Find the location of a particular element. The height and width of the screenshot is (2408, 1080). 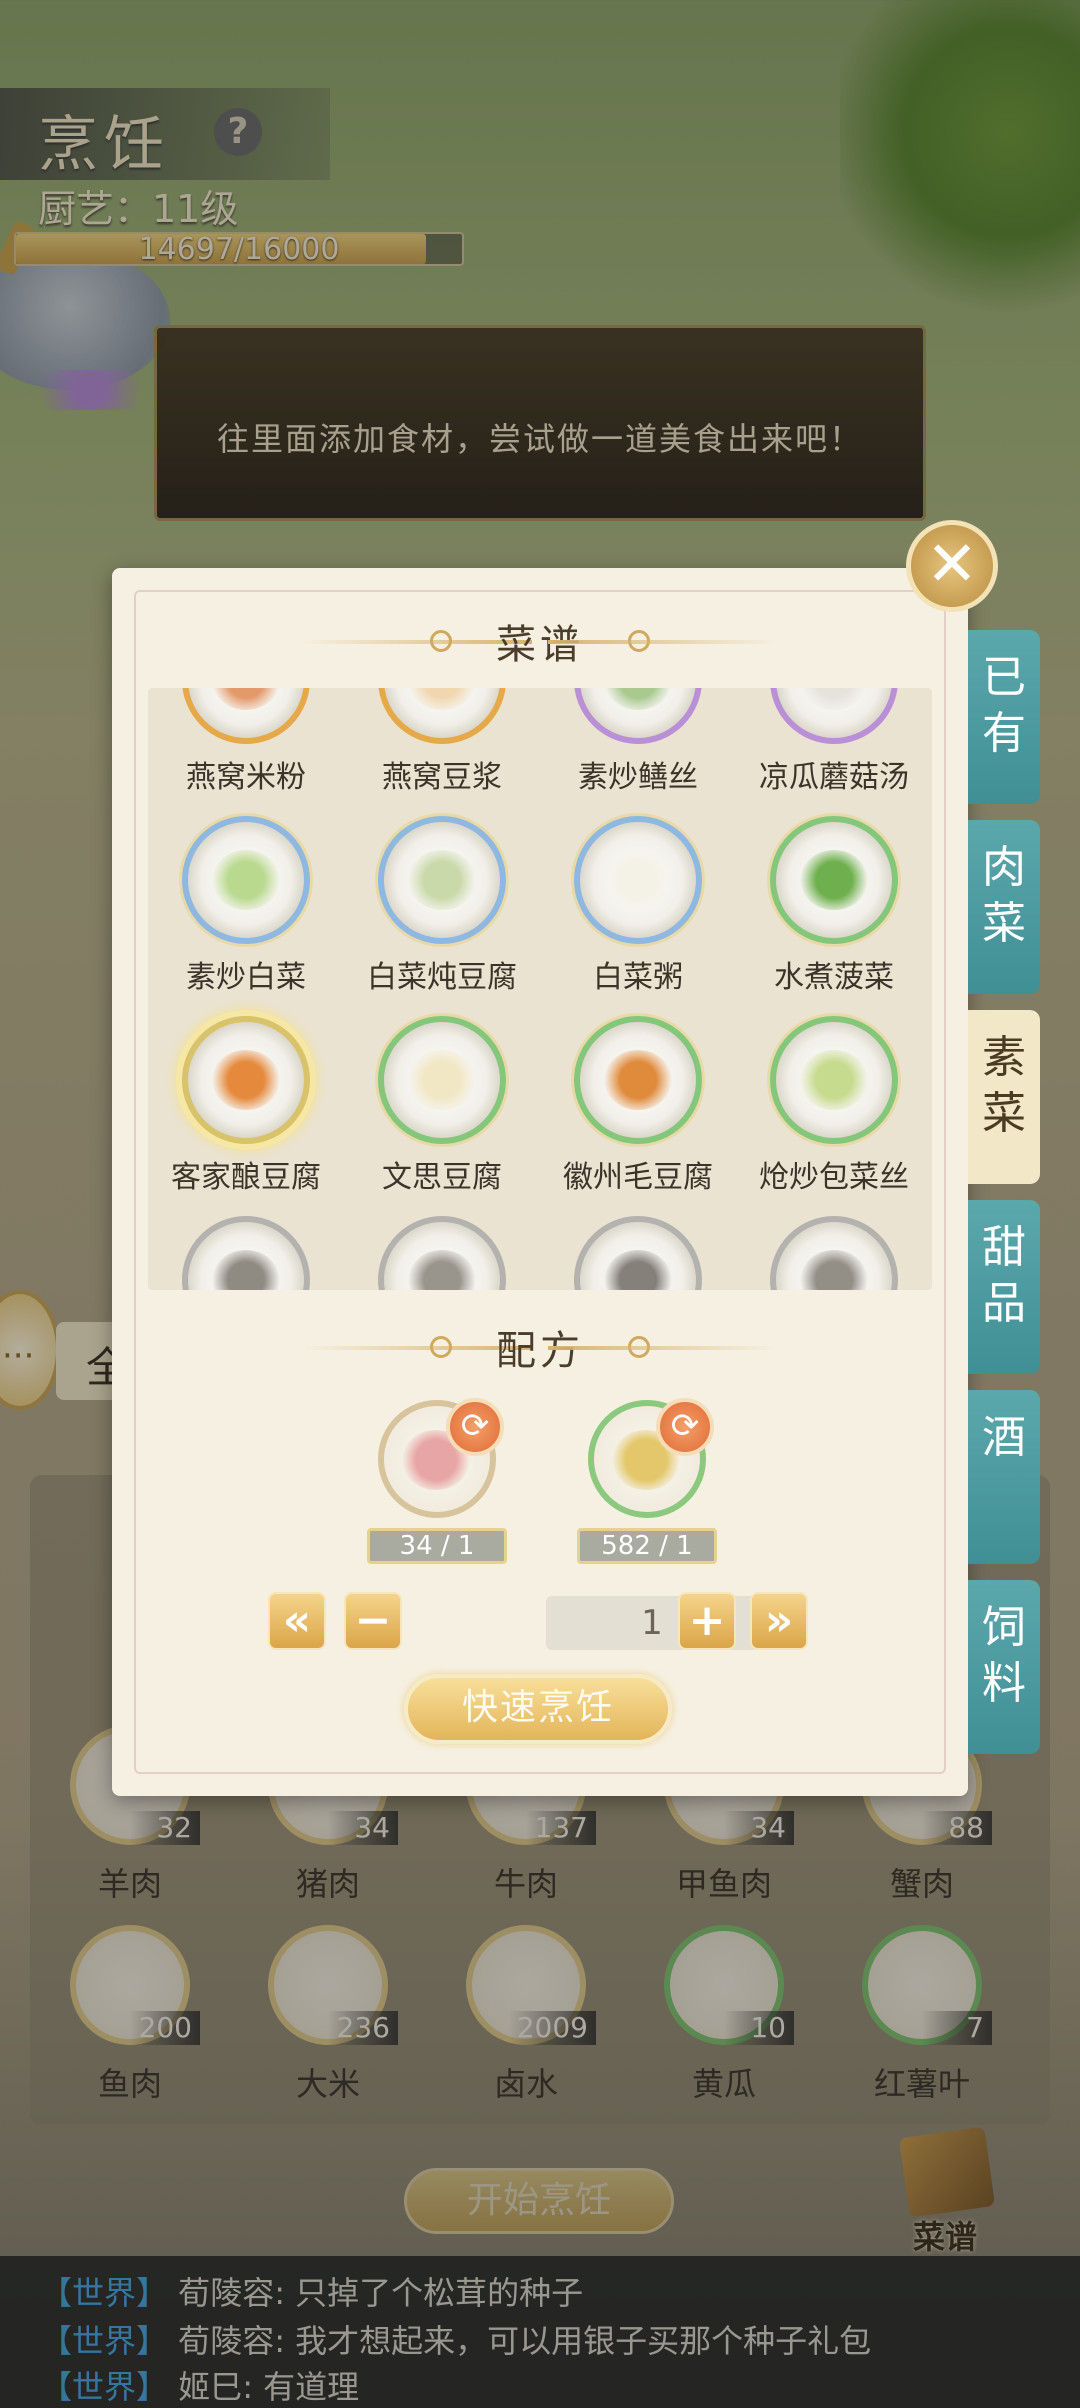

recipe-item: 徽州毛豆腐 is located at coordinates (638, 1106).